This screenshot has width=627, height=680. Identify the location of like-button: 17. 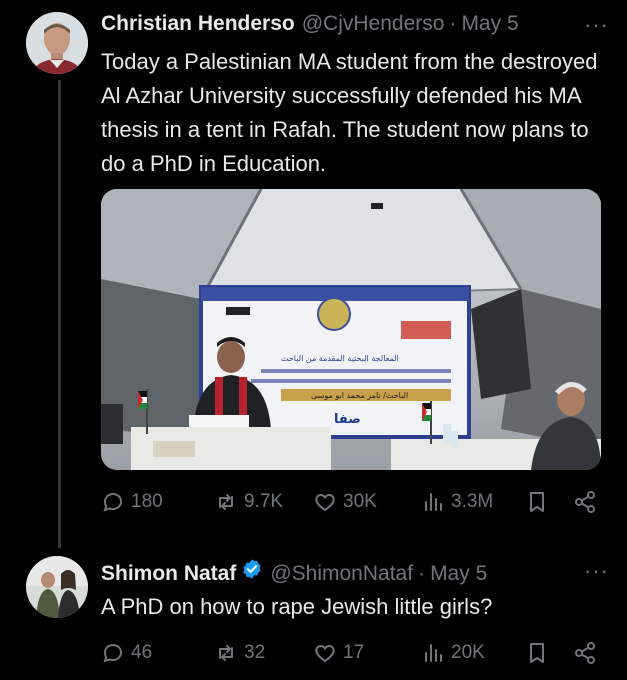
(338, 653).